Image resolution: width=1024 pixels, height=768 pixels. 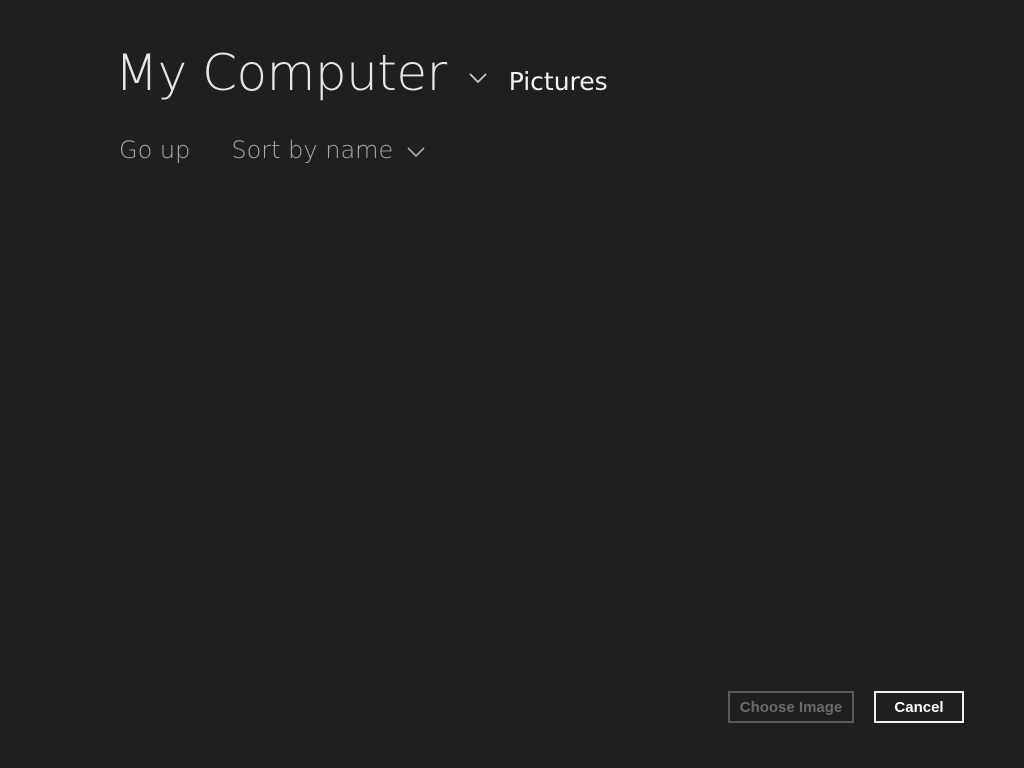 I want to click on go-up-button: Go up, so click(x=154, y=150).